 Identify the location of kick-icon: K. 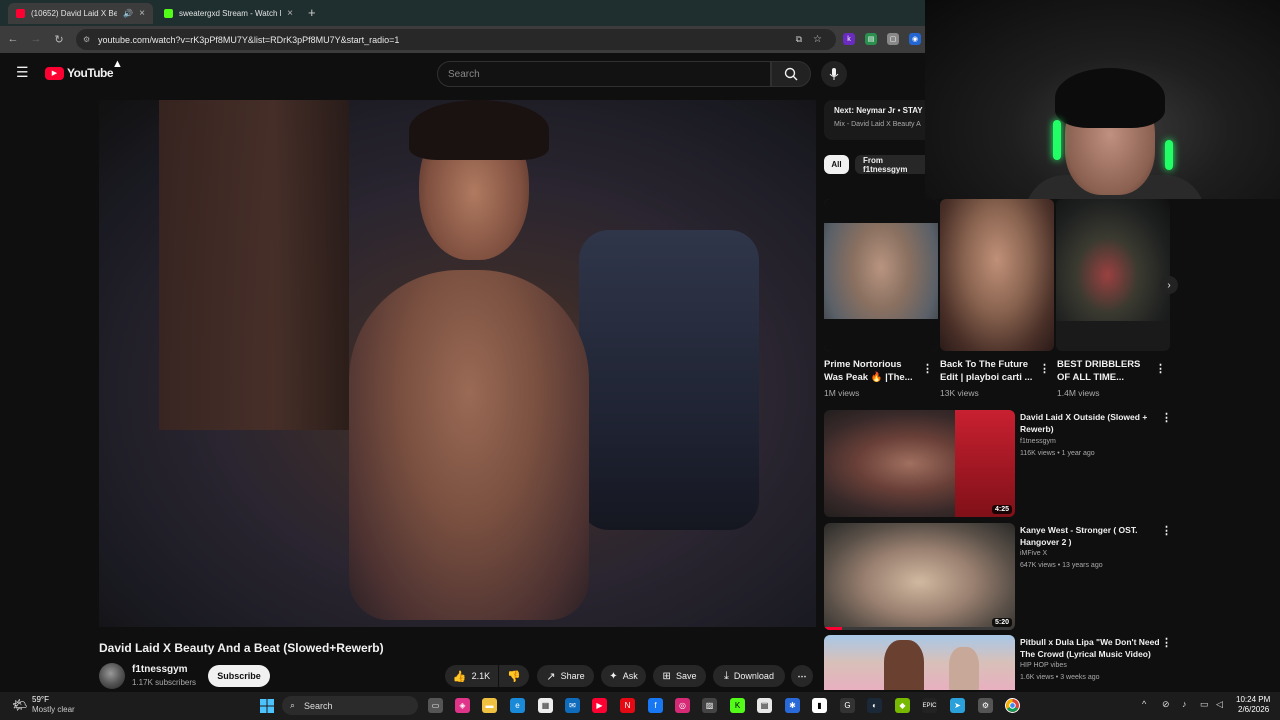
(737, 705).